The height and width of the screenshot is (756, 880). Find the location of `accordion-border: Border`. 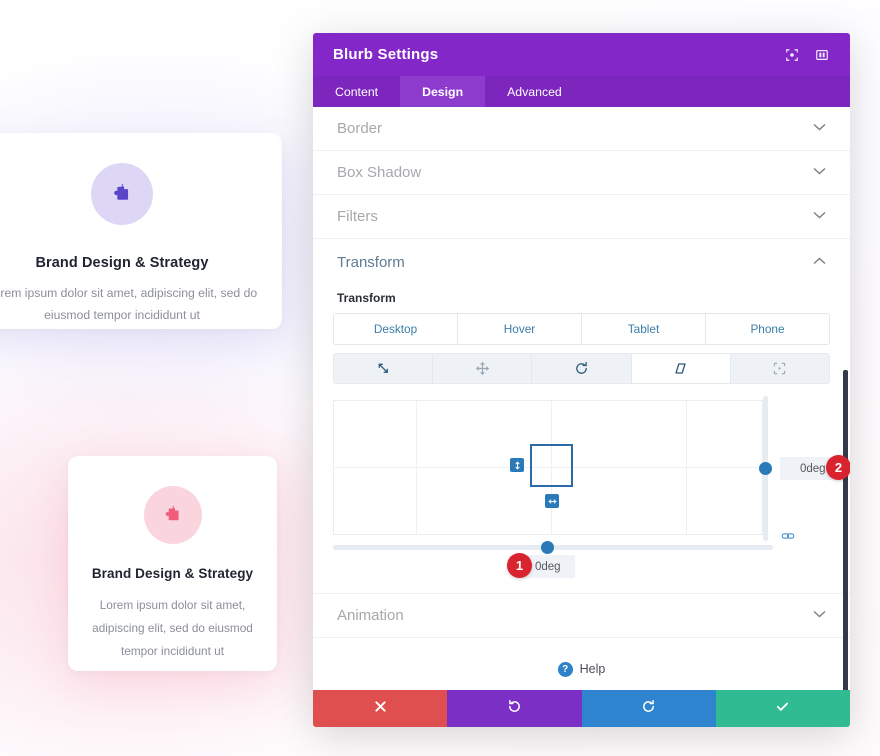

accordion-border: Border is located at coordinates (581, 129).